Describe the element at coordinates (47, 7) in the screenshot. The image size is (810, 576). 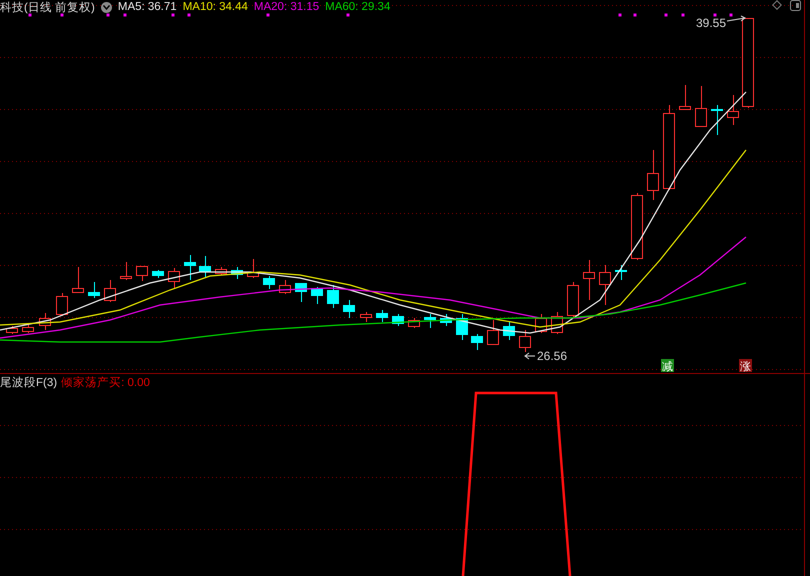
I see `chart-title: 科技(日线 前复权)` at that location.